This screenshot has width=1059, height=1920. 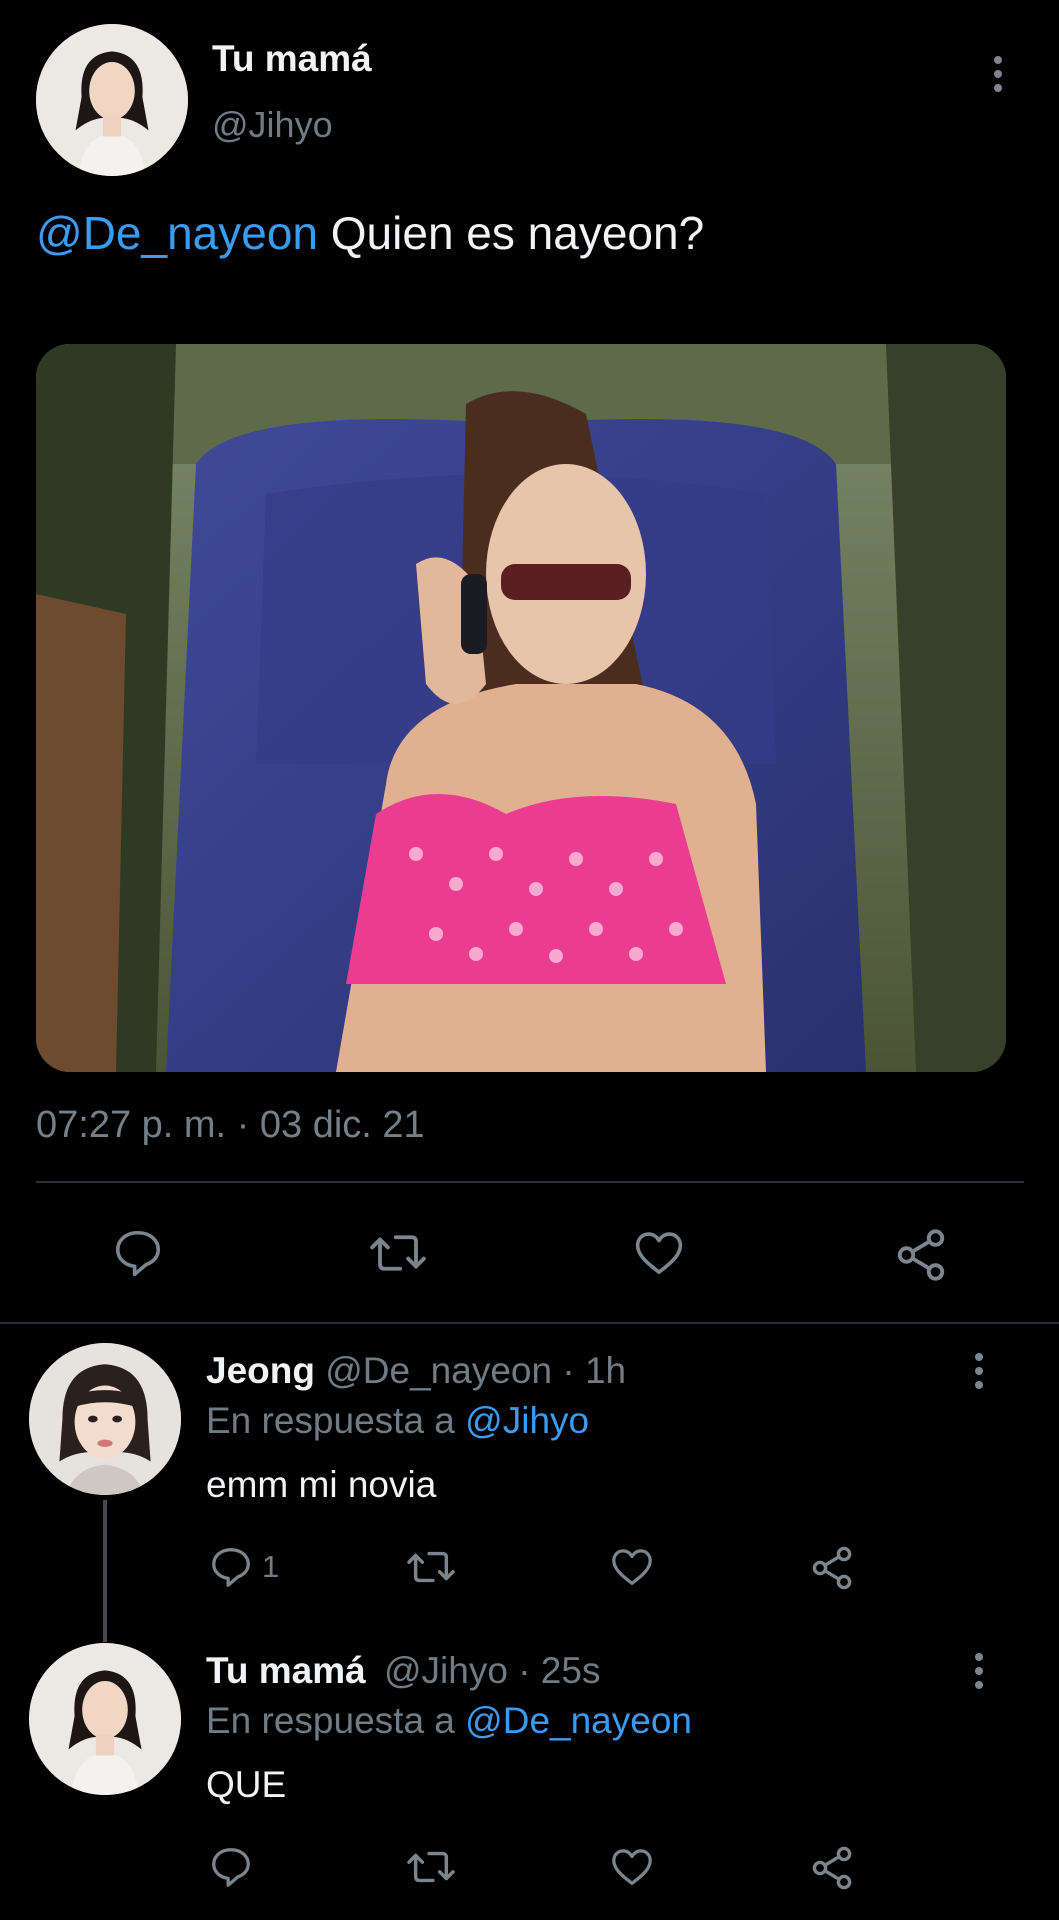 I want to click on main-display-name: Tu mamá, so click(x=292, y=59).